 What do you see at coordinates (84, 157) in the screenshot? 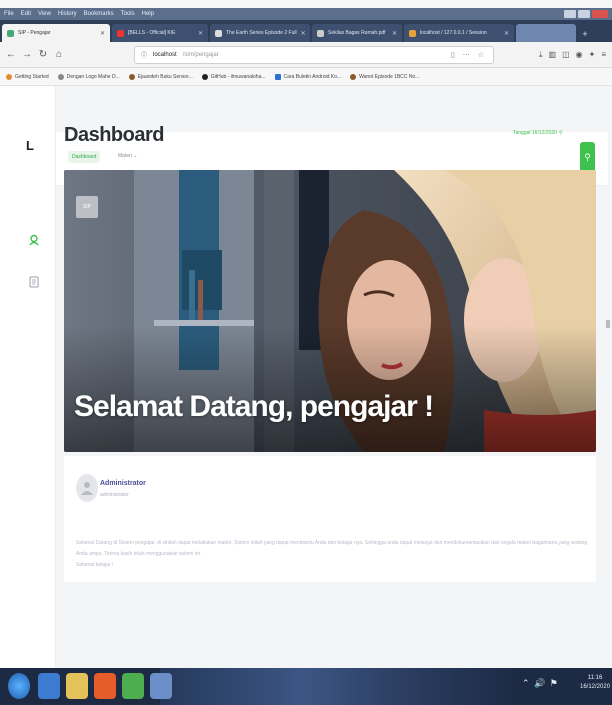
I see `nav-dashboard-link: Dashboard` at bounding box center [84, 157].